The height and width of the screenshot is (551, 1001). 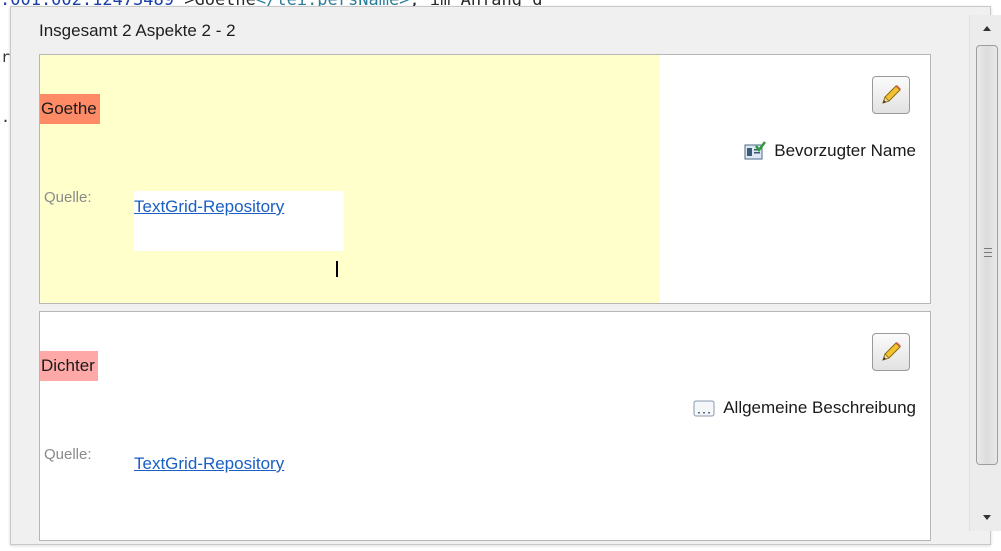 I want to click on arrow-down-icon, so click(x=987, y=518).